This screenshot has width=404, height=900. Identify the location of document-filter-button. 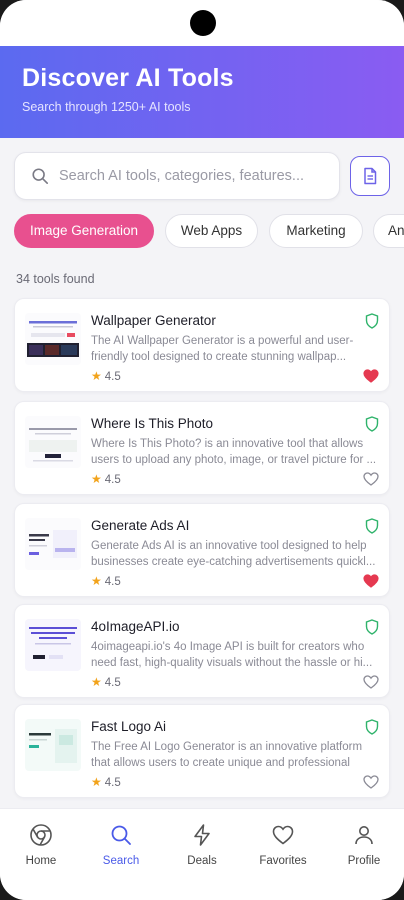
(370, 176).